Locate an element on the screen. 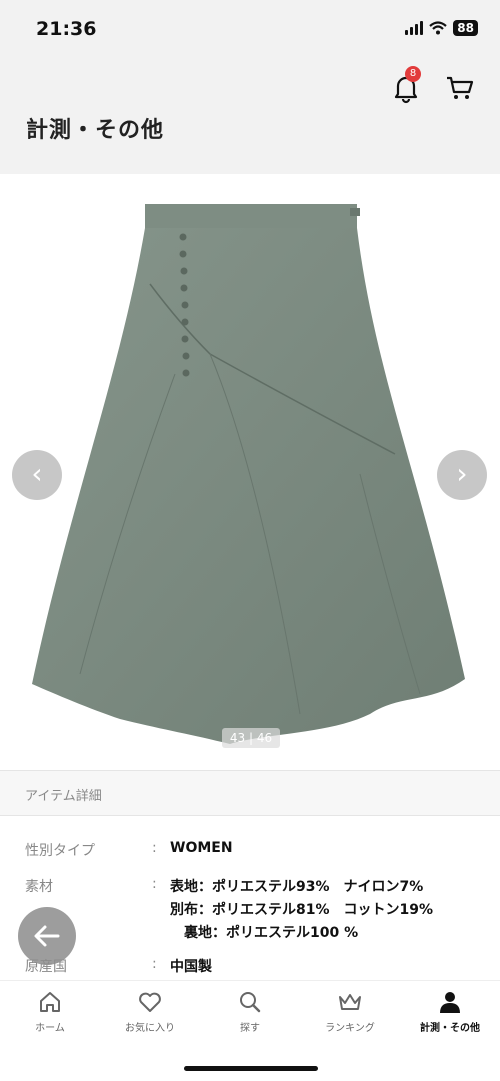  back-button is located at coordinates (47, 936).